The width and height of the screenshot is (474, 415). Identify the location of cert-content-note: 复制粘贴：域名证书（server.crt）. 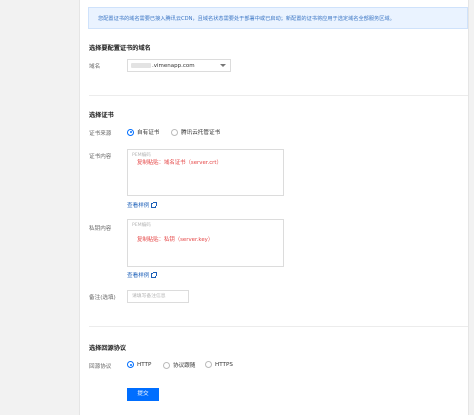
(179, 163).